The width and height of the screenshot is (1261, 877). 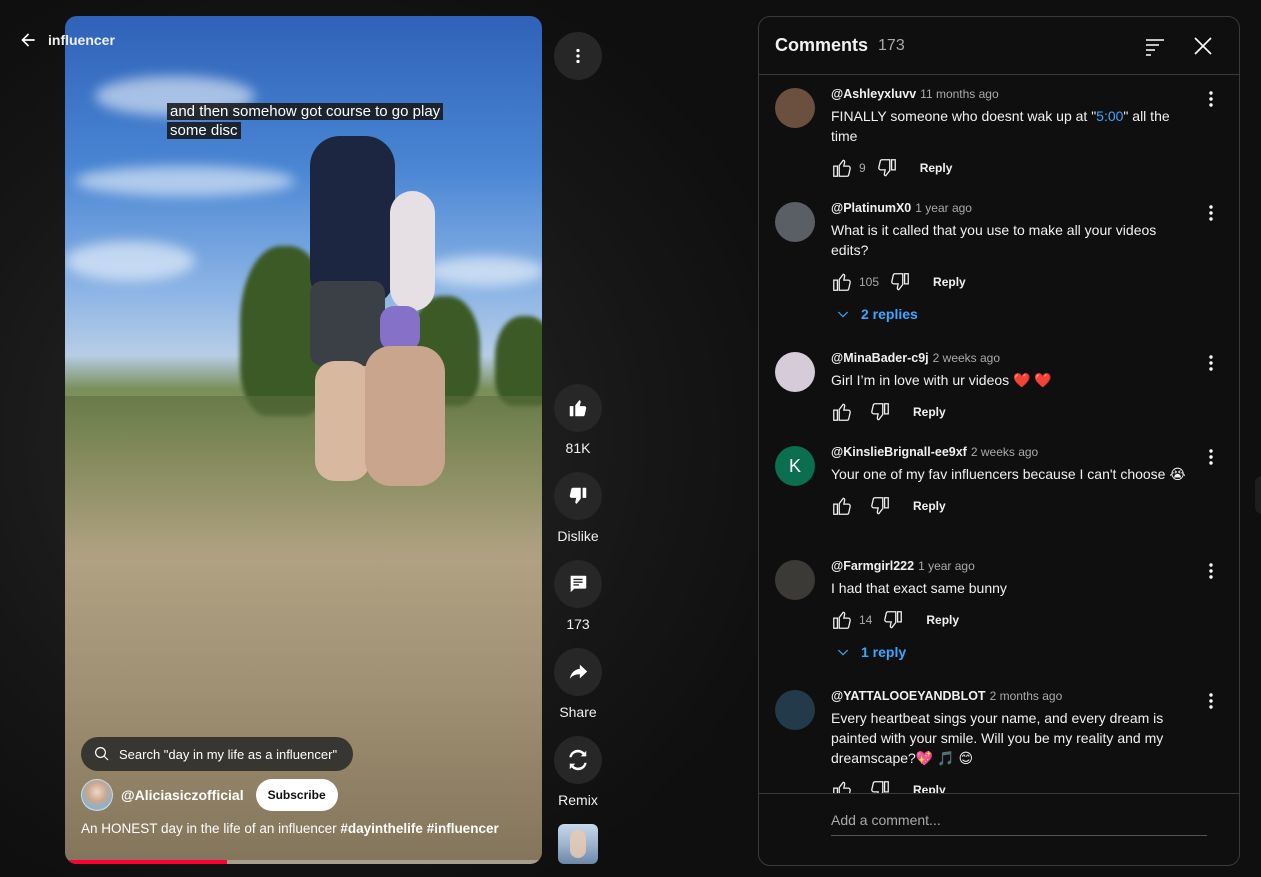 What do you see at coordinates (1009, 566) in the screenshot?
I see `comment-meta: @Farmgirl222 1 year ago` at bounding box center [1009, 566].